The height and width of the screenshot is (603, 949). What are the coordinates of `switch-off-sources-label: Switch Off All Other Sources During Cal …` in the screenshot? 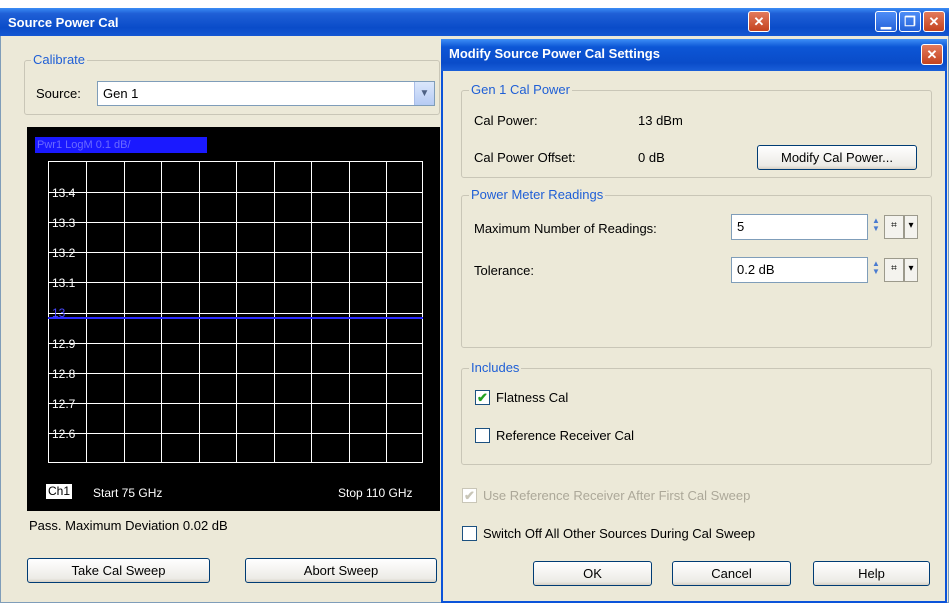 It's located at (619, 533).